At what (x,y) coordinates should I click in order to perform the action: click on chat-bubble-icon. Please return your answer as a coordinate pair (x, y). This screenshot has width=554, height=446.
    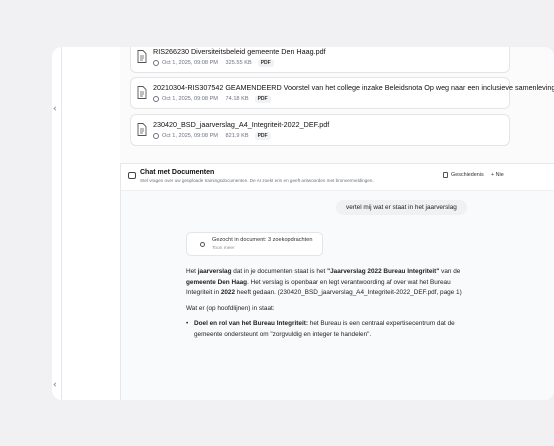
    Looking at the image, I should click on (132, 175).